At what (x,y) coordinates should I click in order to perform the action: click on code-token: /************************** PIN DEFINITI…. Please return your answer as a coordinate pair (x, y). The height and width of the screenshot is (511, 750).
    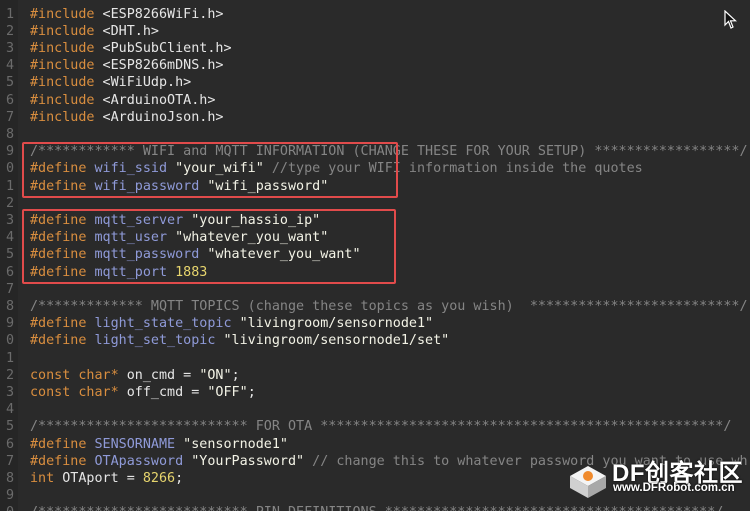
    Looking at the image, I should click on (376, 508).